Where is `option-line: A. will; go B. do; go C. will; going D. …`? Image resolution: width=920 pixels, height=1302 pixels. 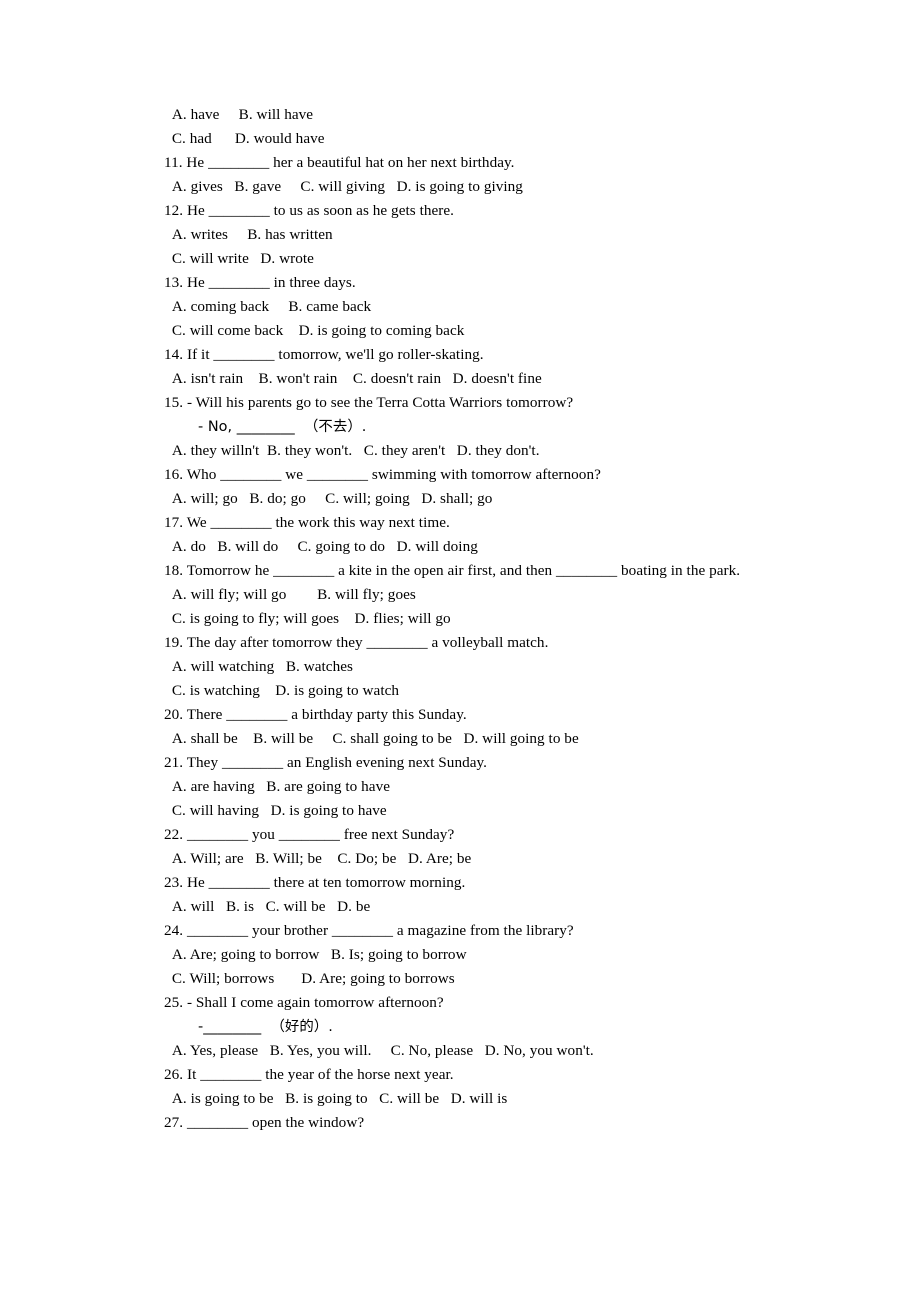
option-line: A. will; go B. do; go C. will; going D. … is located at coordinates (330, 498).